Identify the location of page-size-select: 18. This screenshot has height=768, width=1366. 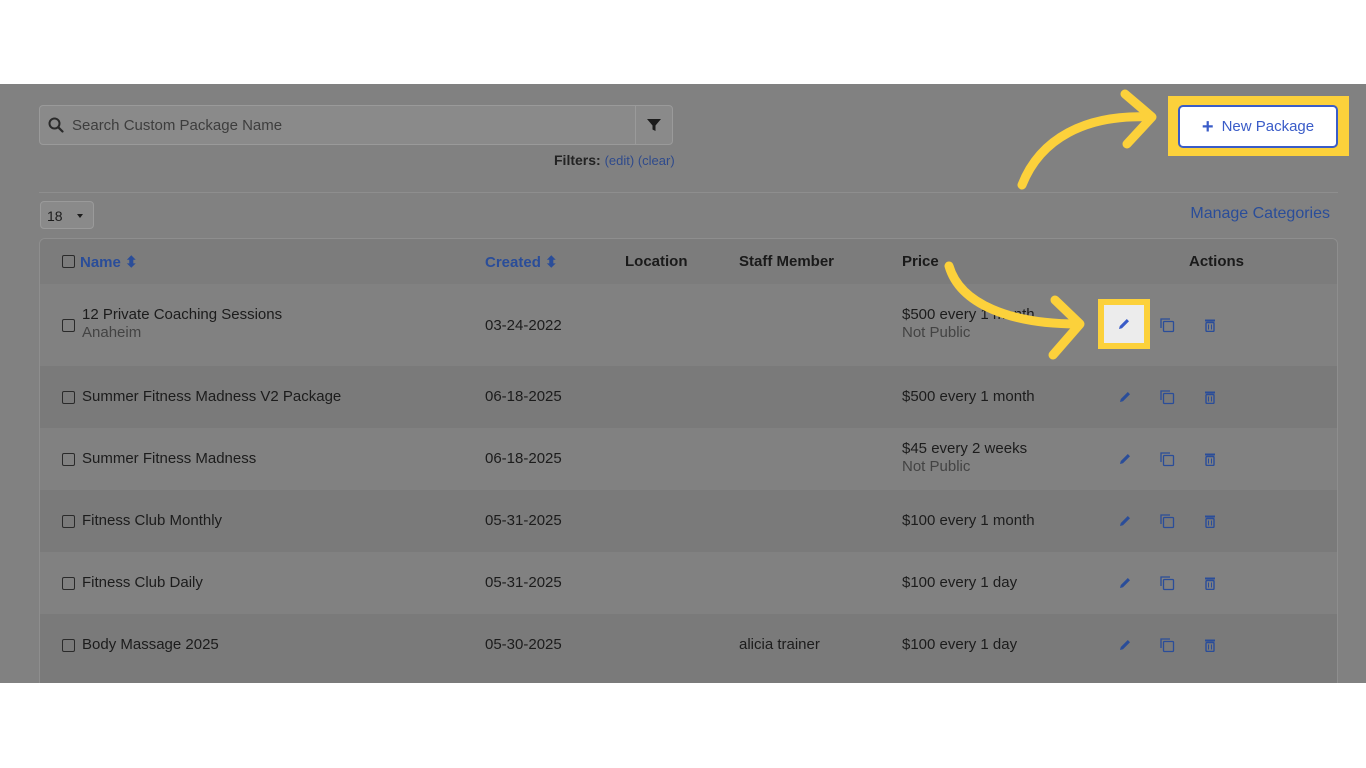
(67, 215).